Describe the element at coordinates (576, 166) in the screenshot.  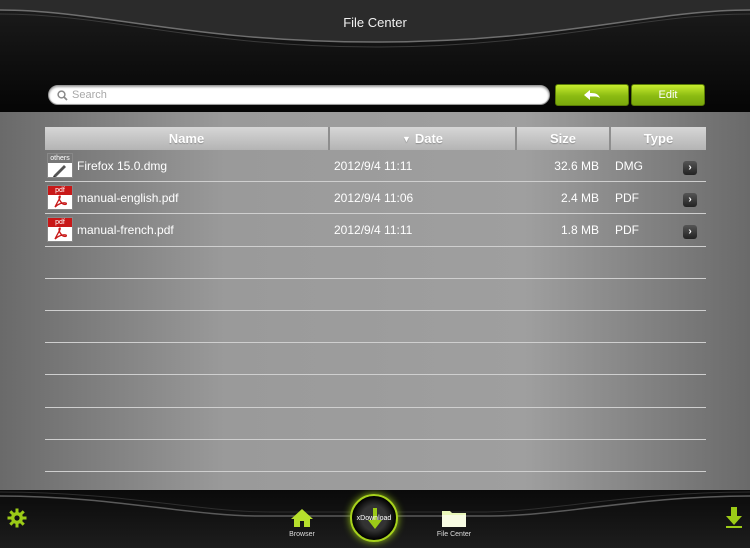
I see `file-size: 32.6 MB` at that location.